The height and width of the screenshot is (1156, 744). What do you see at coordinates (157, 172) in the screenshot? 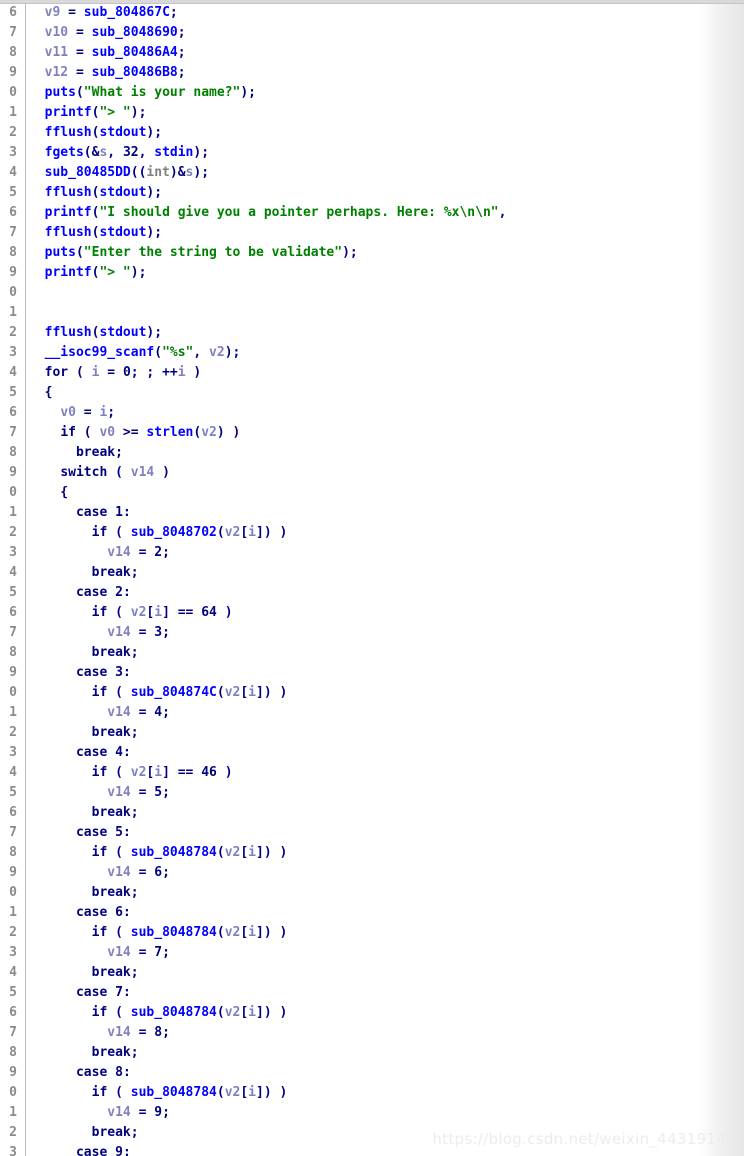
I see `token-cast: int` at bounding box center [157, 172].